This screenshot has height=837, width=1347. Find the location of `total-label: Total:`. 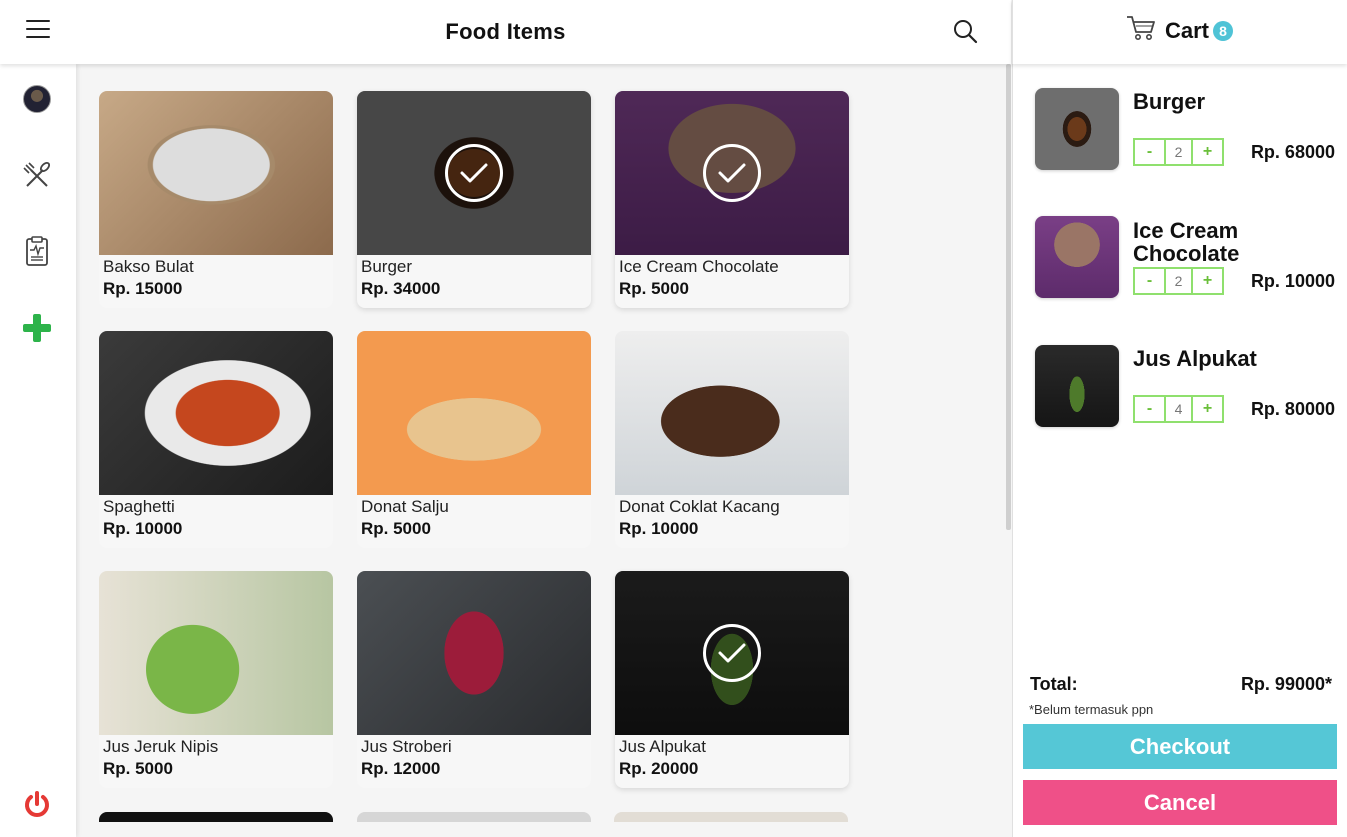

total-label: Total: is located at coordinates (1054, 684).